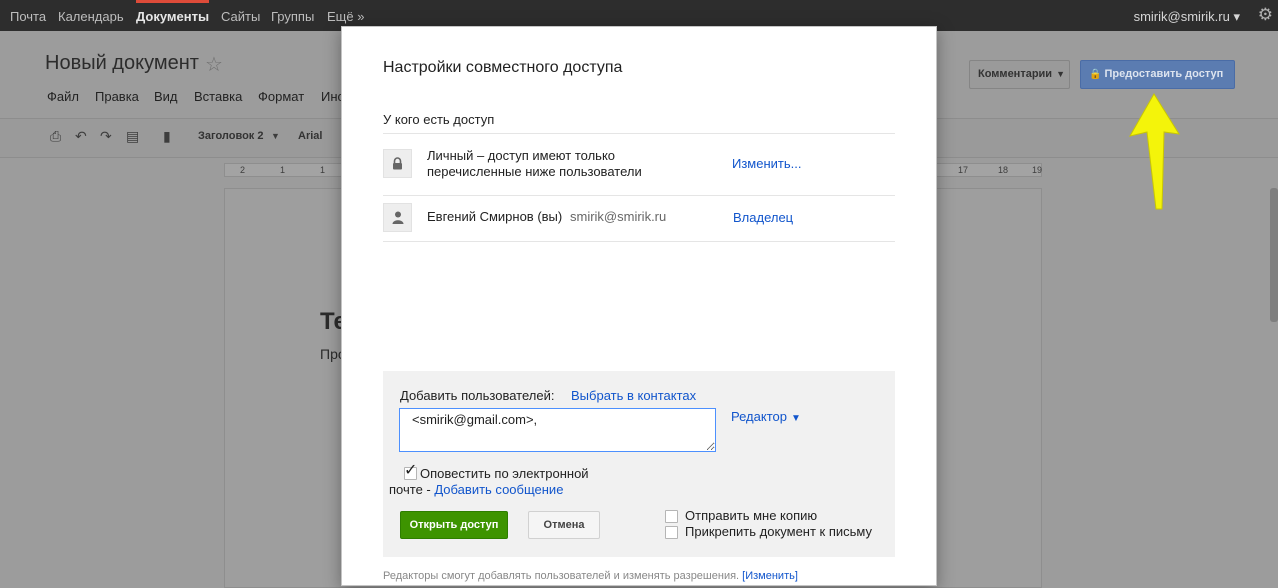 This screenshot has height=588, width=1278. What do you see at coordinates (106, 136) in the screenshot?
I see `redo-icon: ↷` at bounding box center [106, 136].